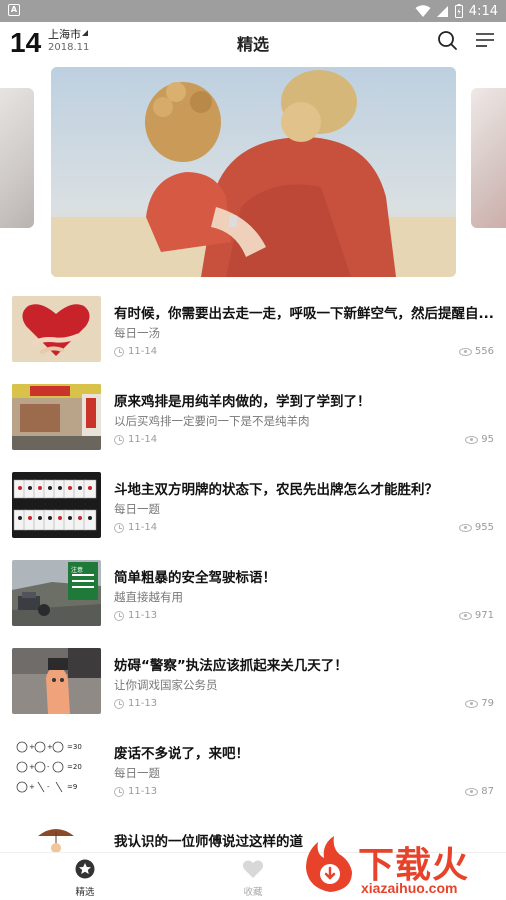  I want to click on status-icons: 4:14, so click(456, 11).